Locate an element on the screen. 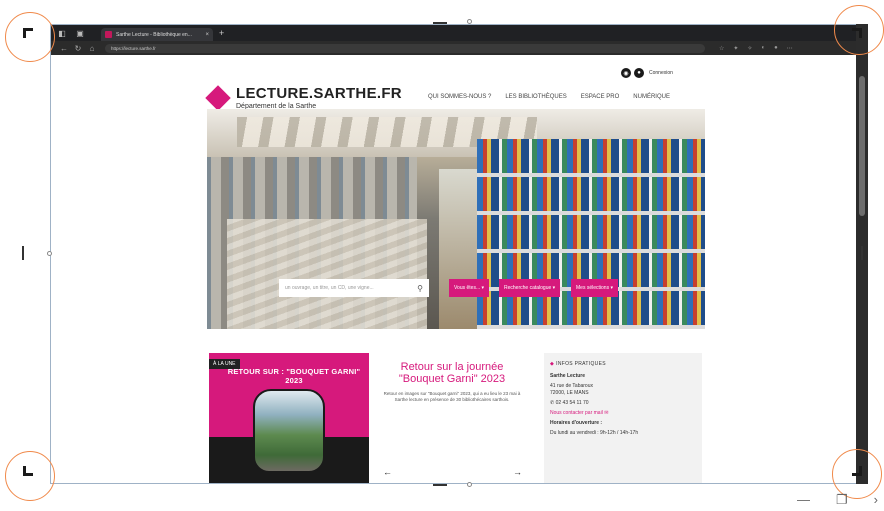  infos-phone: 02 43 54 11 70 is located at coordinates (572, 403).